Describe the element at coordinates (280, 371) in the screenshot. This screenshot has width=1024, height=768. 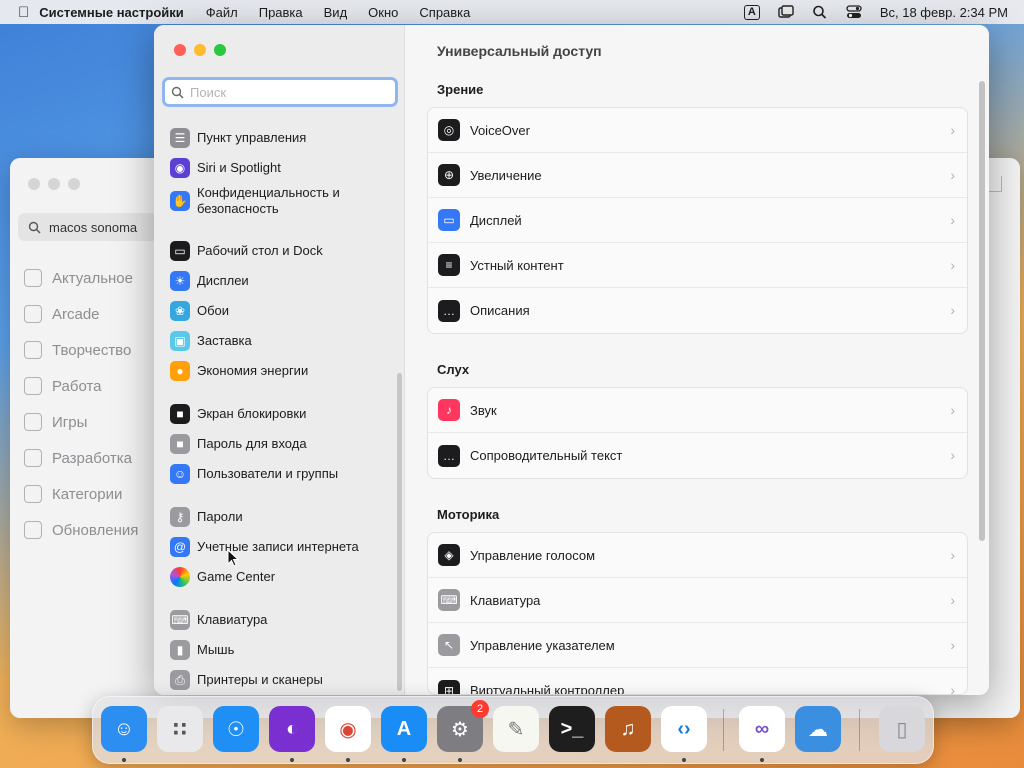
I see `sidebar-item: ● Экономия энергии` at that location.